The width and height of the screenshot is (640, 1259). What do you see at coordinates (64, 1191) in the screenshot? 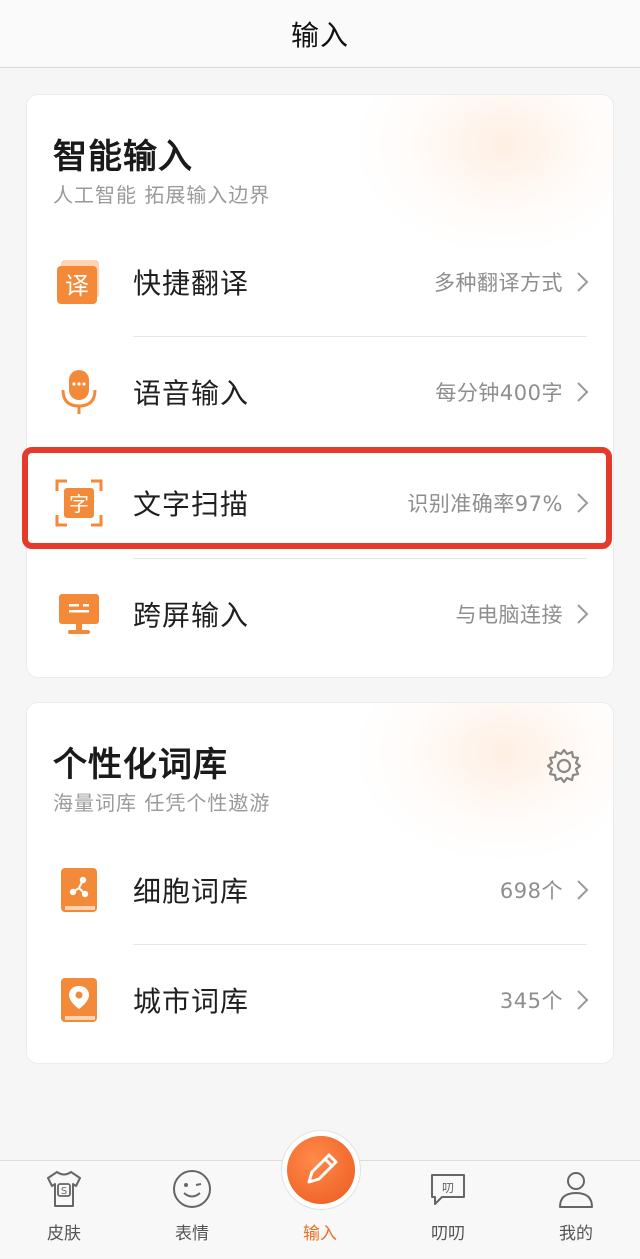
I see `svg-text: S` at bounding box center [64, 1191].